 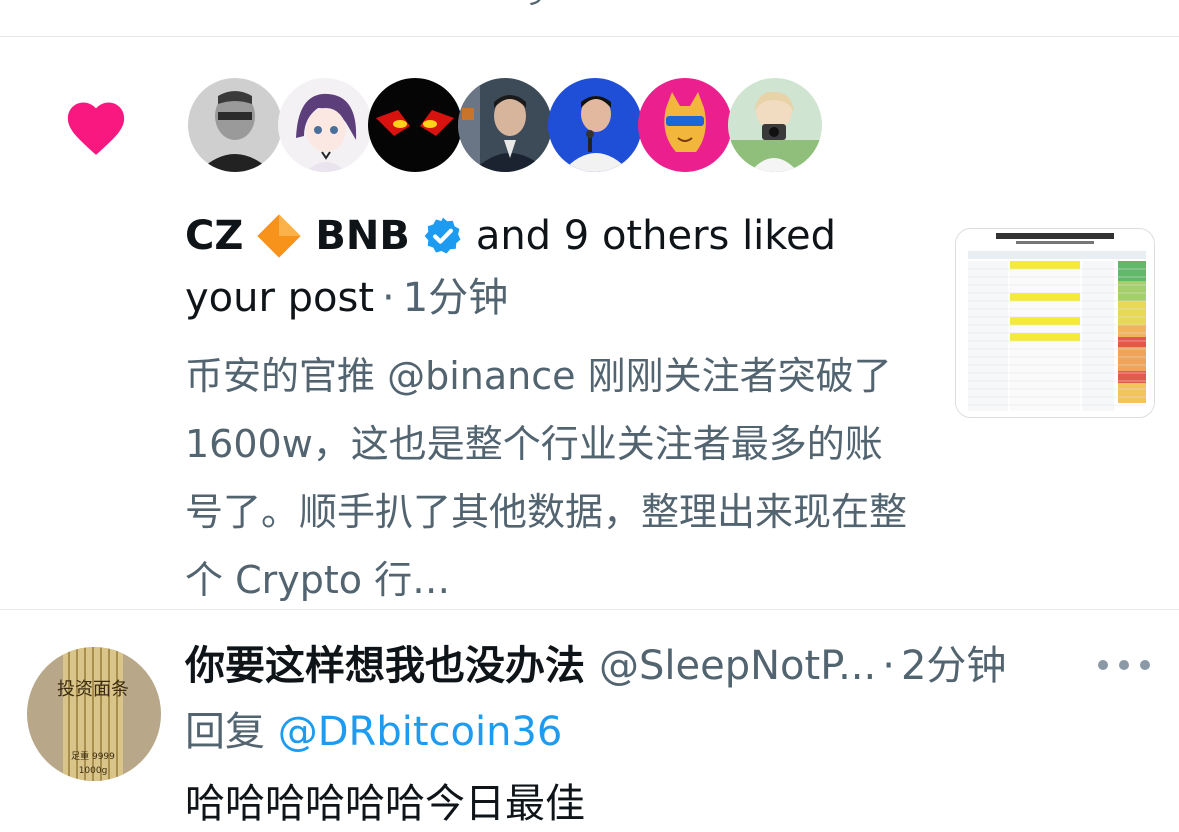 What do you see at coordinates (93, 689) in the screenshot?
I see `reply-avatar-label: 投资面条` at bounding box center [93, 689].